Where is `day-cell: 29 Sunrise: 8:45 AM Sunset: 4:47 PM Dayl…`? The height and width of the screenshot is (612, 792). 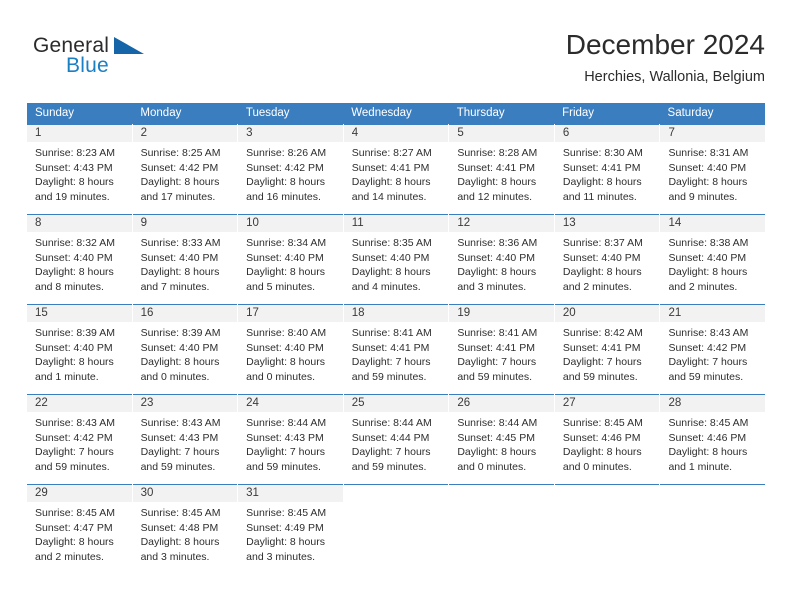 day-cell: 29 Sunrise: 8:45 AM Sunset: 4:47 PM Dayl… is located at coordinates (79, 529).